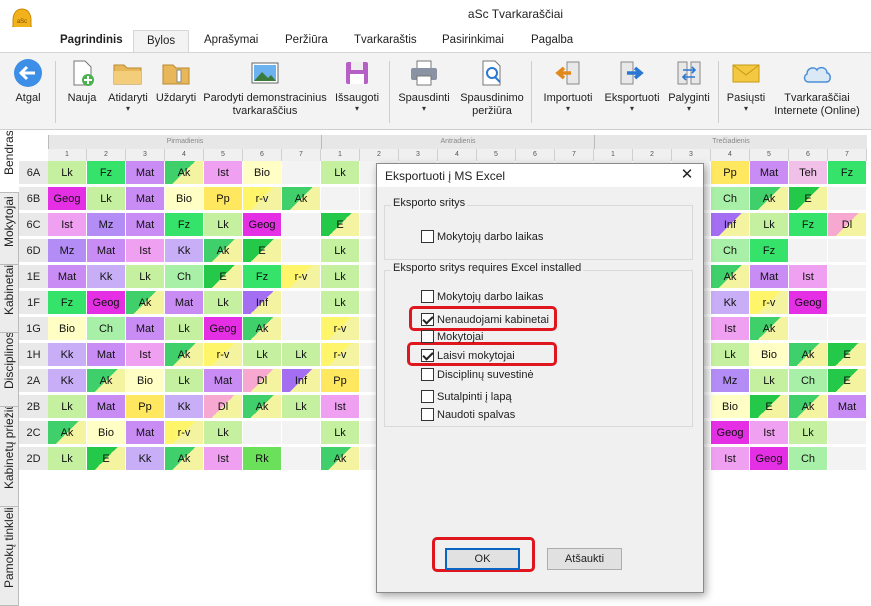 This screenshot has width=871, height=606. I want to click on ok-button: OK, so click(482, 559).